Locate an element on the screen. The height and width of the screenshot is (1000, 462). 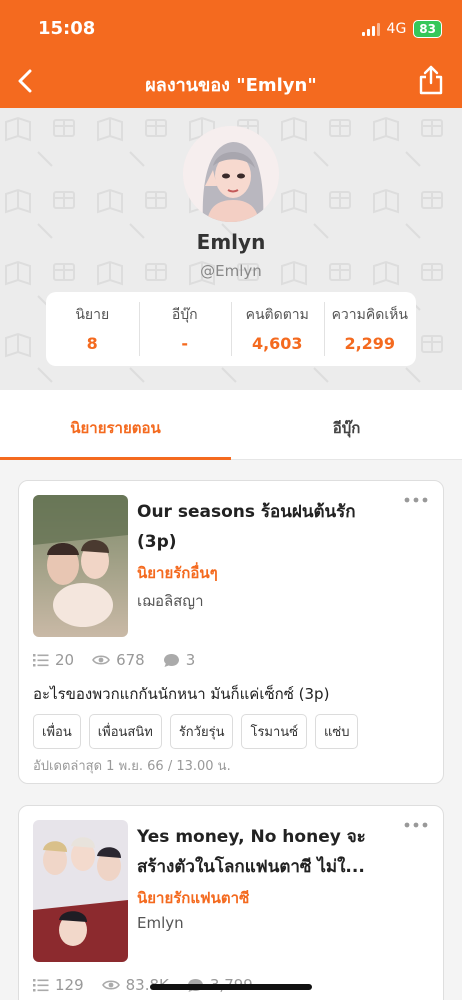
novel-author: Emlyn is located at coordinates (160, 923).